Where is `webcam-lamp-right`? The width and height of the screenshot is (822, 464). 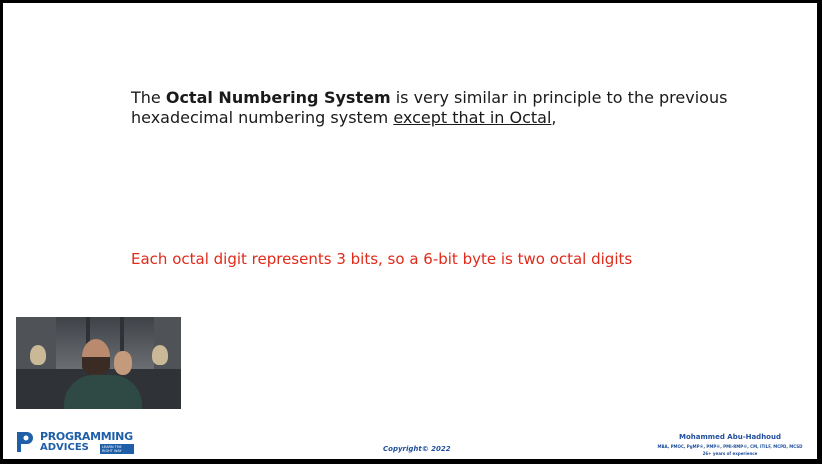 webcam-lamp-right is located at coordinates (160, 355).